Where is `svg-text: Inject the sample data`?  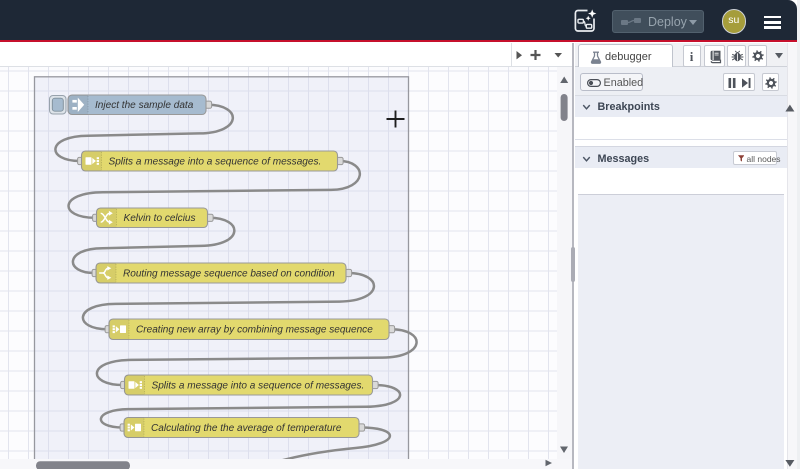 svg-text: Inject the sample data is located at coordinates (144, 105).